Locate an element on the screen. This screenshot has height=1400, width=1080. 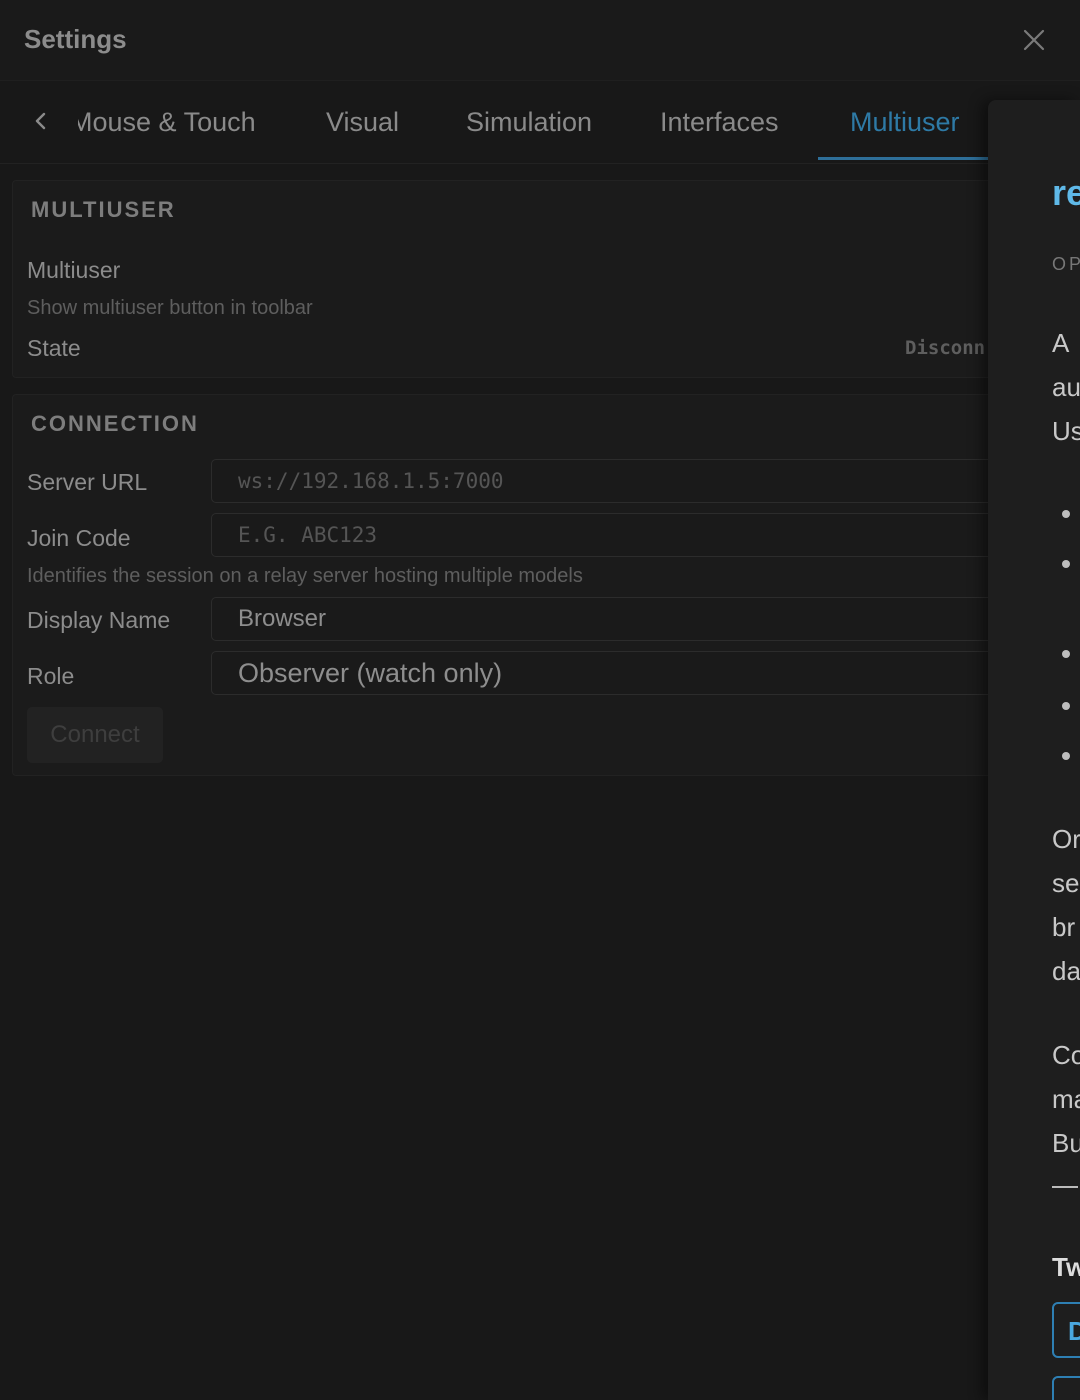
panel-option-button: D is located at coordinates (1066, 1330).